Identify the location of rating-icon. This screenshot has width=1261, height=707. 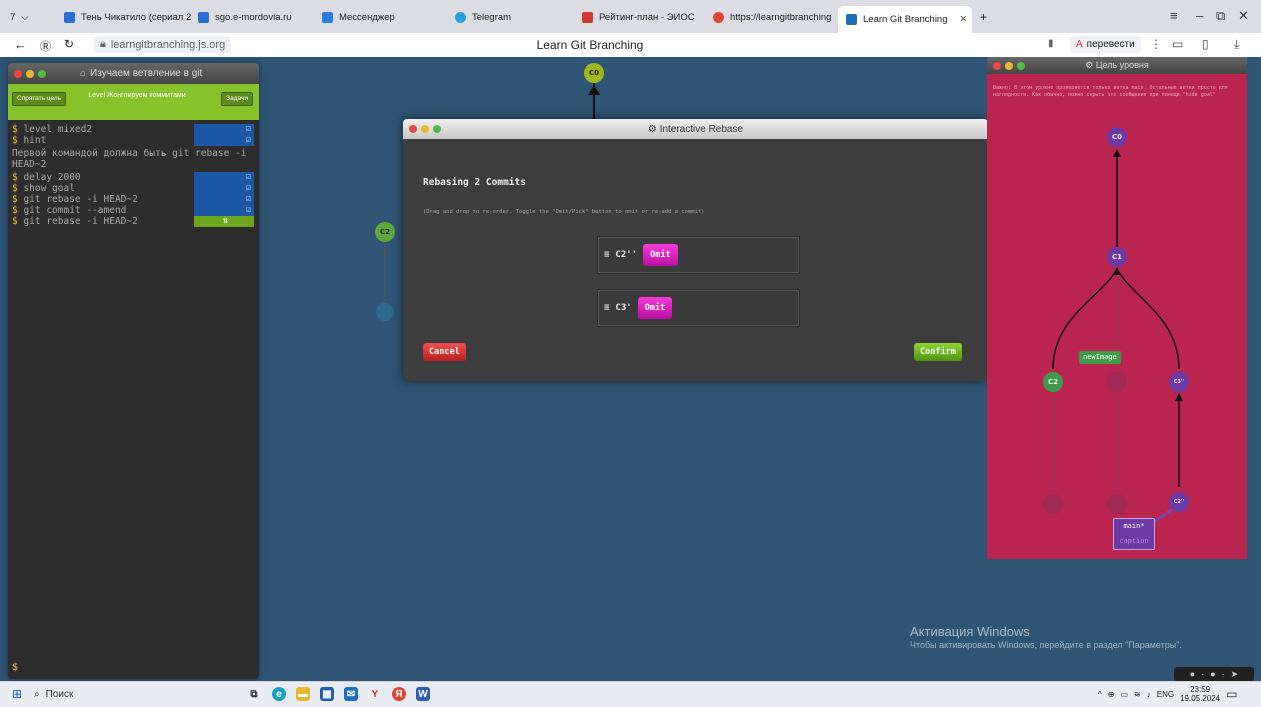
(587, 17).